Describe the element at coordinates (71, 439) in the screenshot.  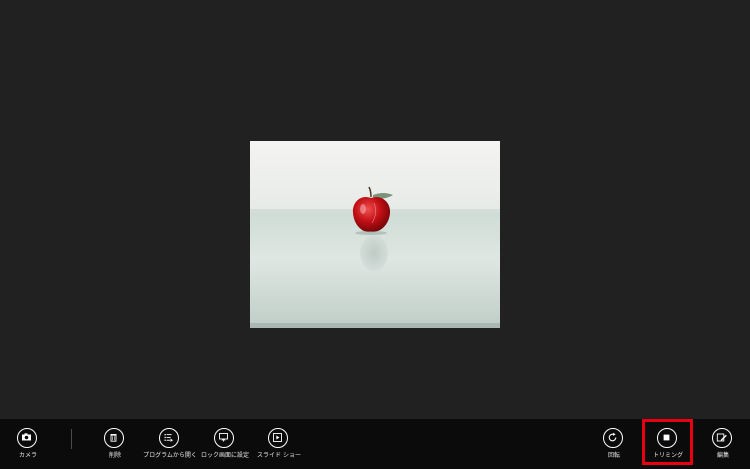
I see `appbar-separator` at that location.